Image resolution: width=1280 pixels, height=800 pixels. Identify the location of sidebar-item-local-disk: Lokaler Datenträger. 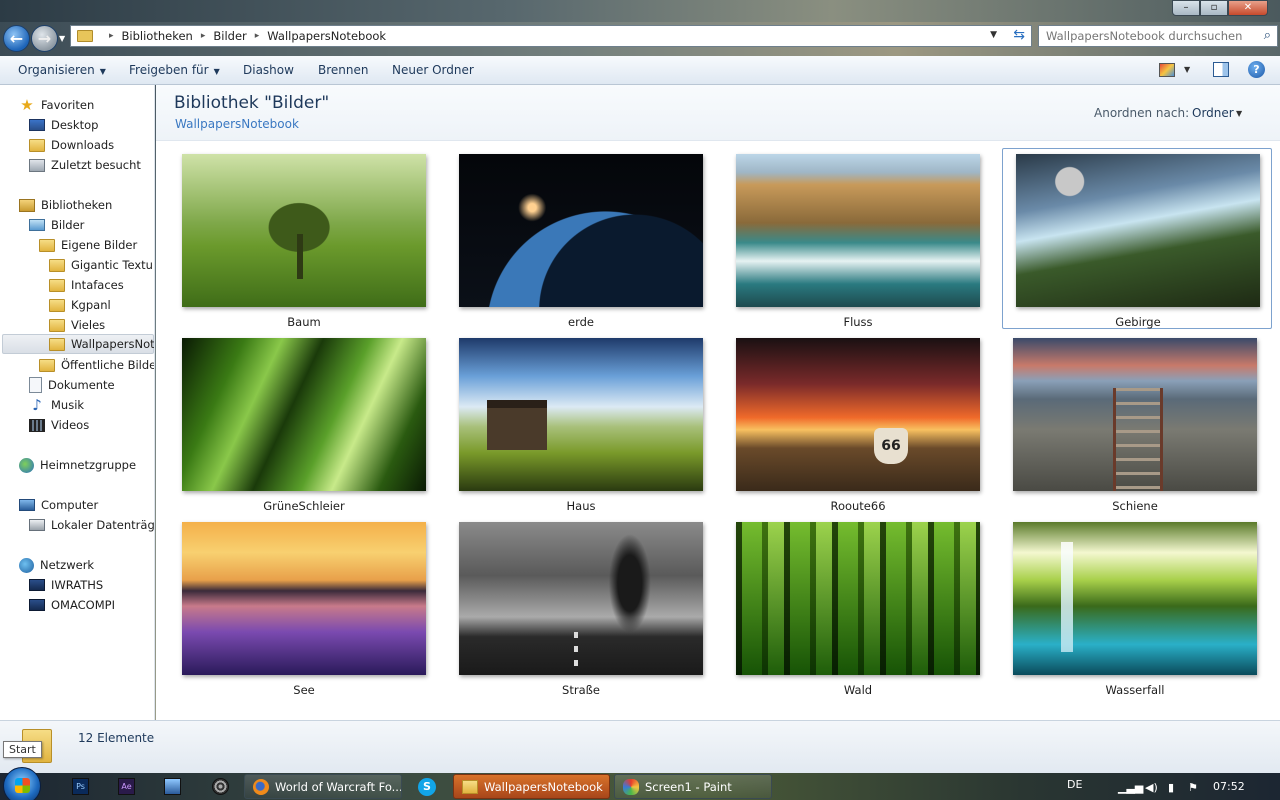
(91, 525).